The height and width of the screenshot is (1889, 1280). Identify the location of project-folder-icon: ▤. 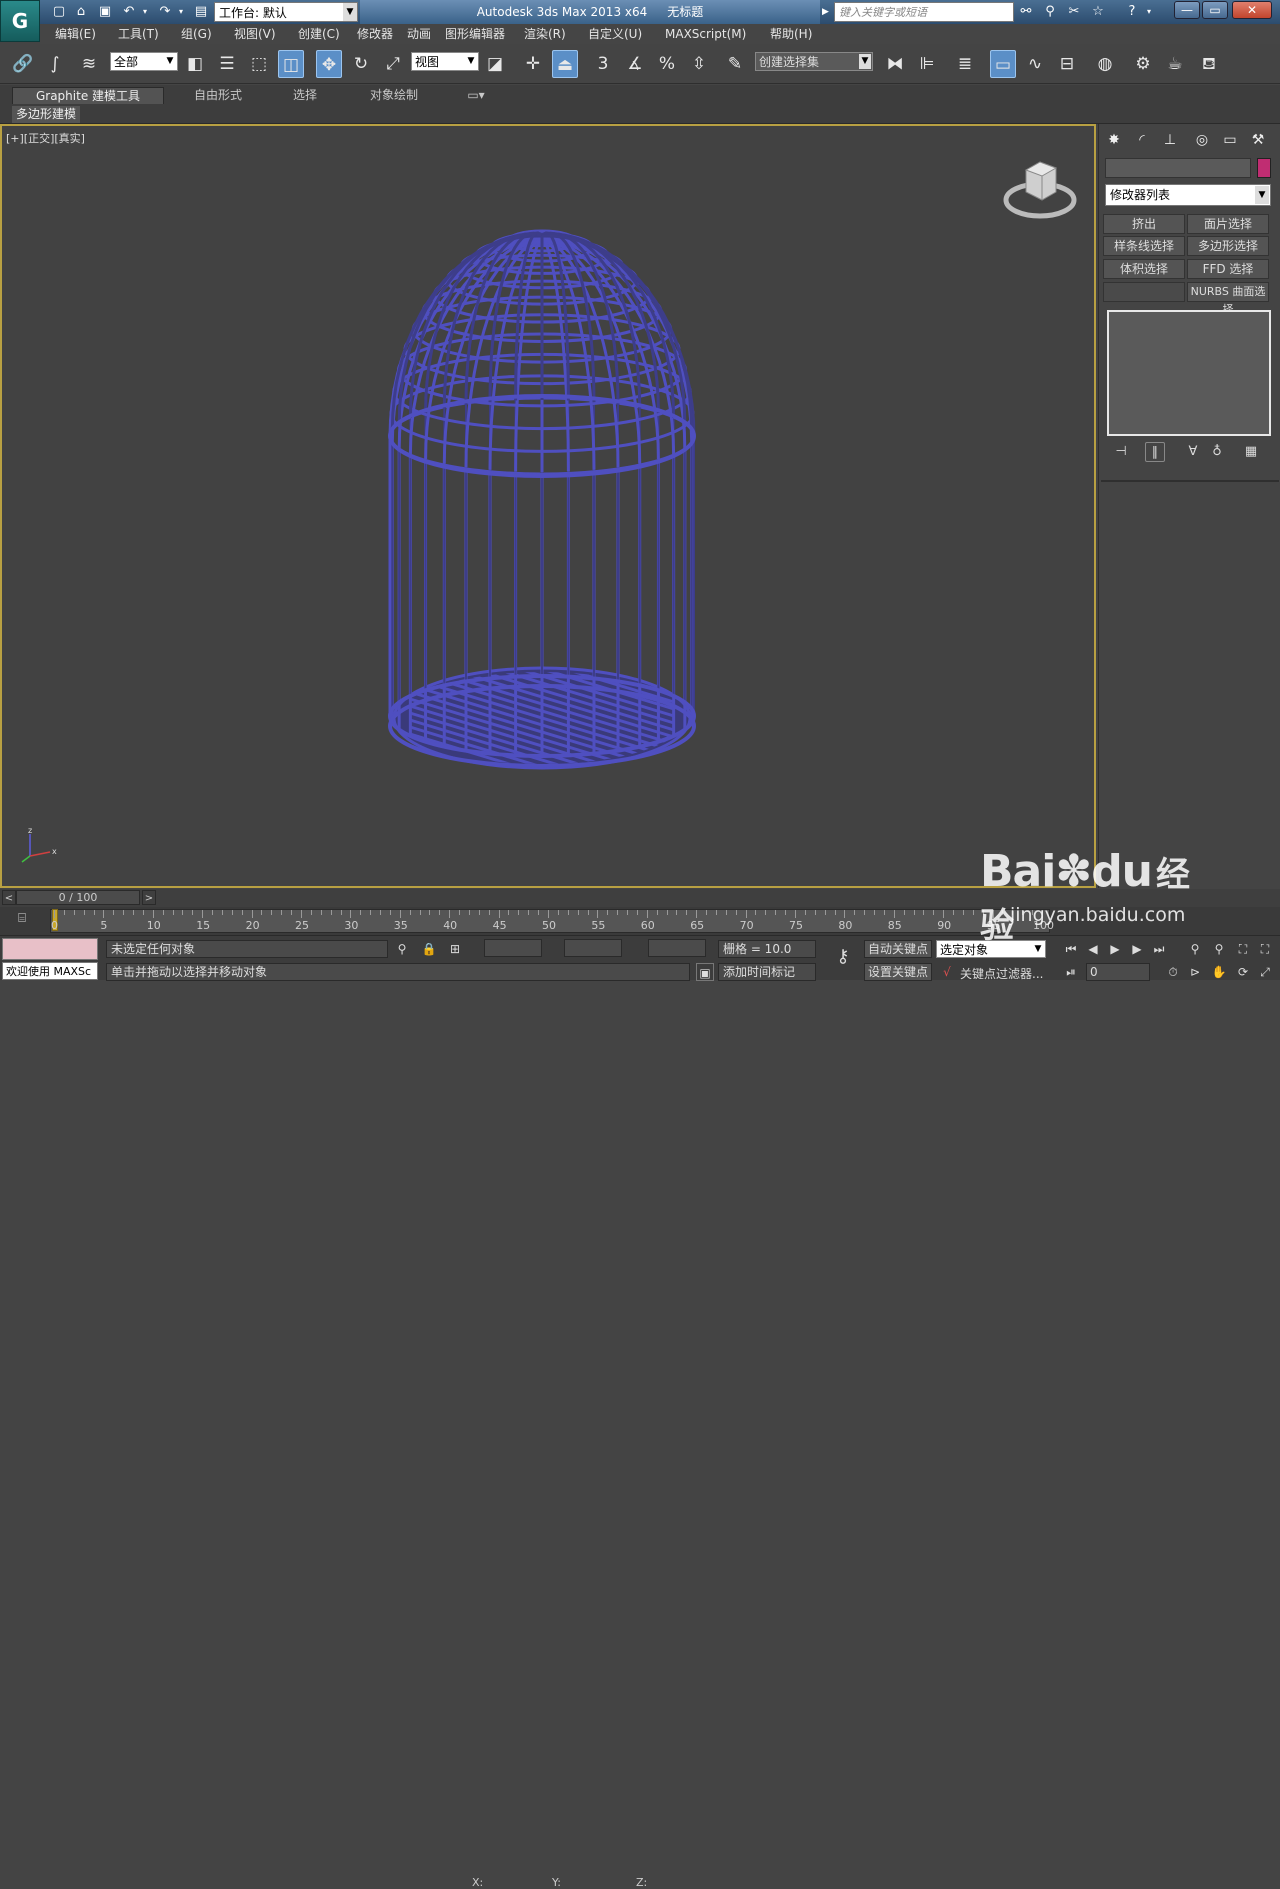
(201, 12).